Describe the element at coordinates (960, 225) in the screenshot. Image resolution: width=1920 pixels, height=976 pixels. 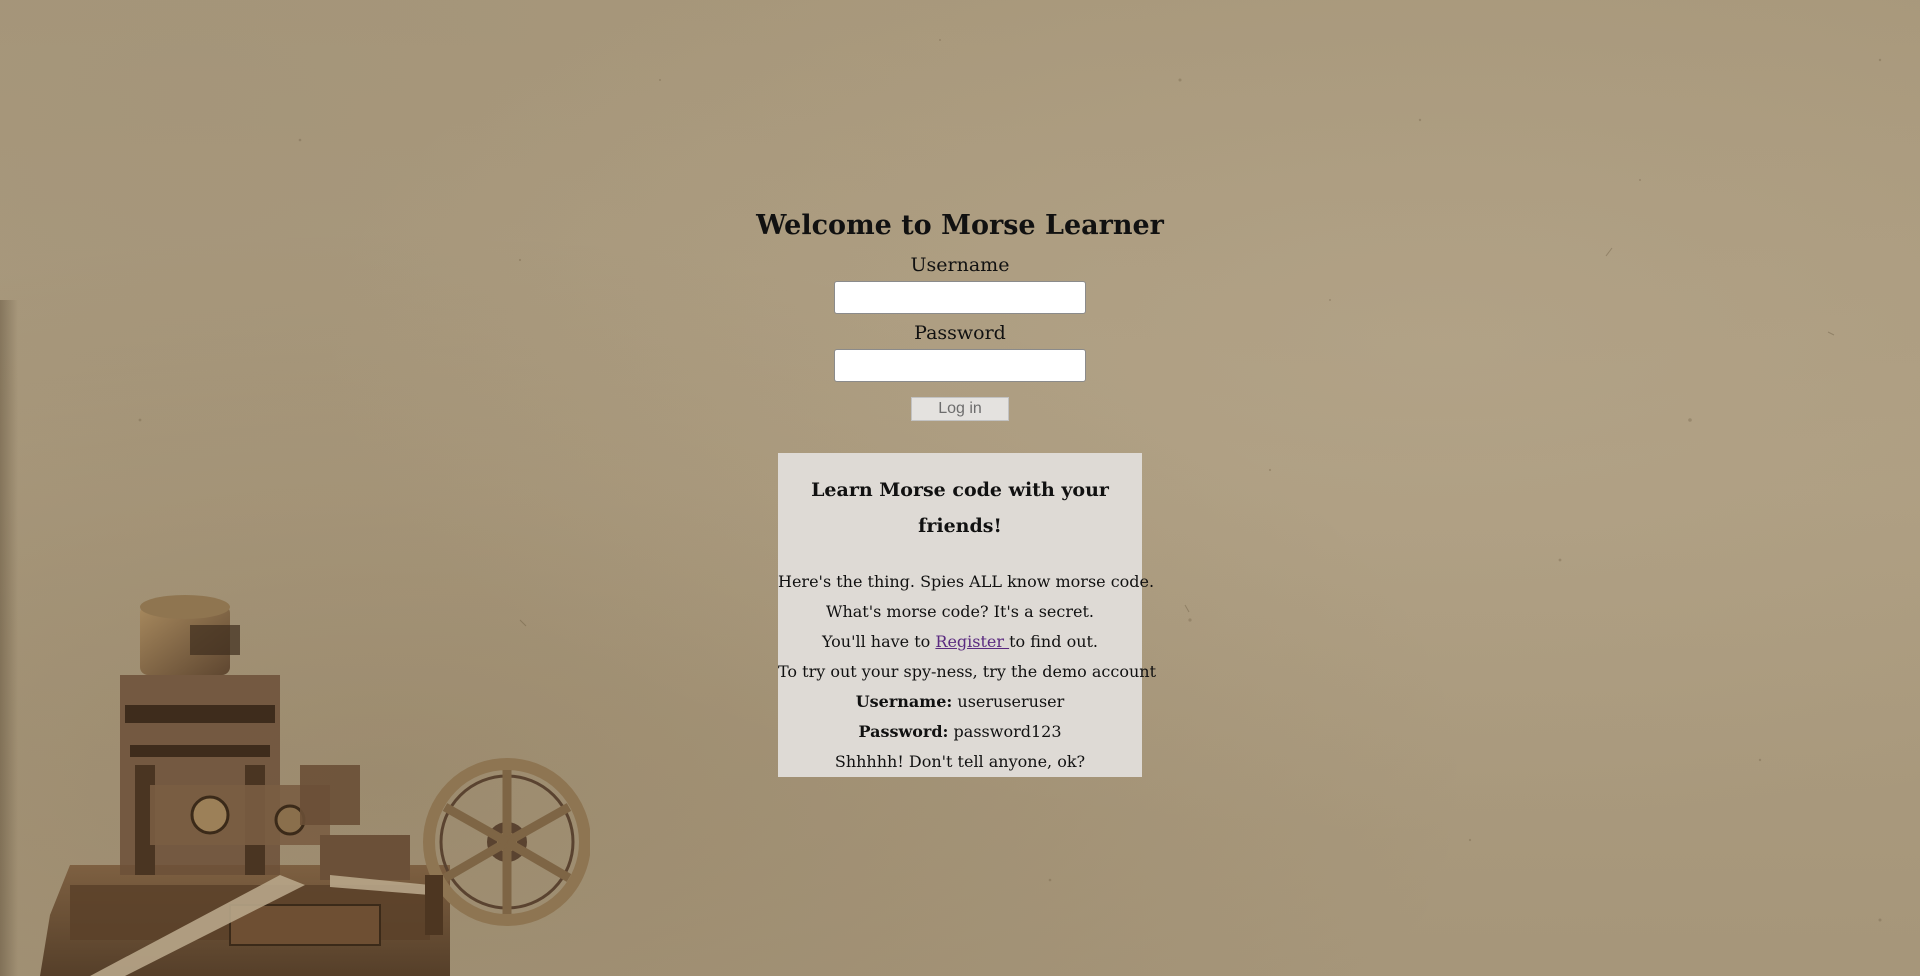
I see `page-title: Welcome to Morse Learner` at that location.